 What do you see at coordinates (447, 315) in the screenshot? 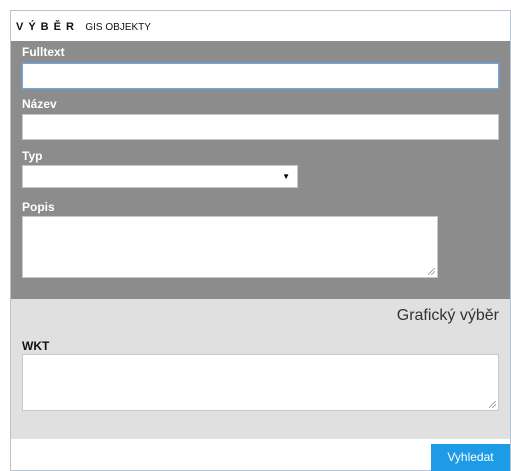
I see `graphic-selection-title: Grafický výběr` at bounding box center [447, 315].